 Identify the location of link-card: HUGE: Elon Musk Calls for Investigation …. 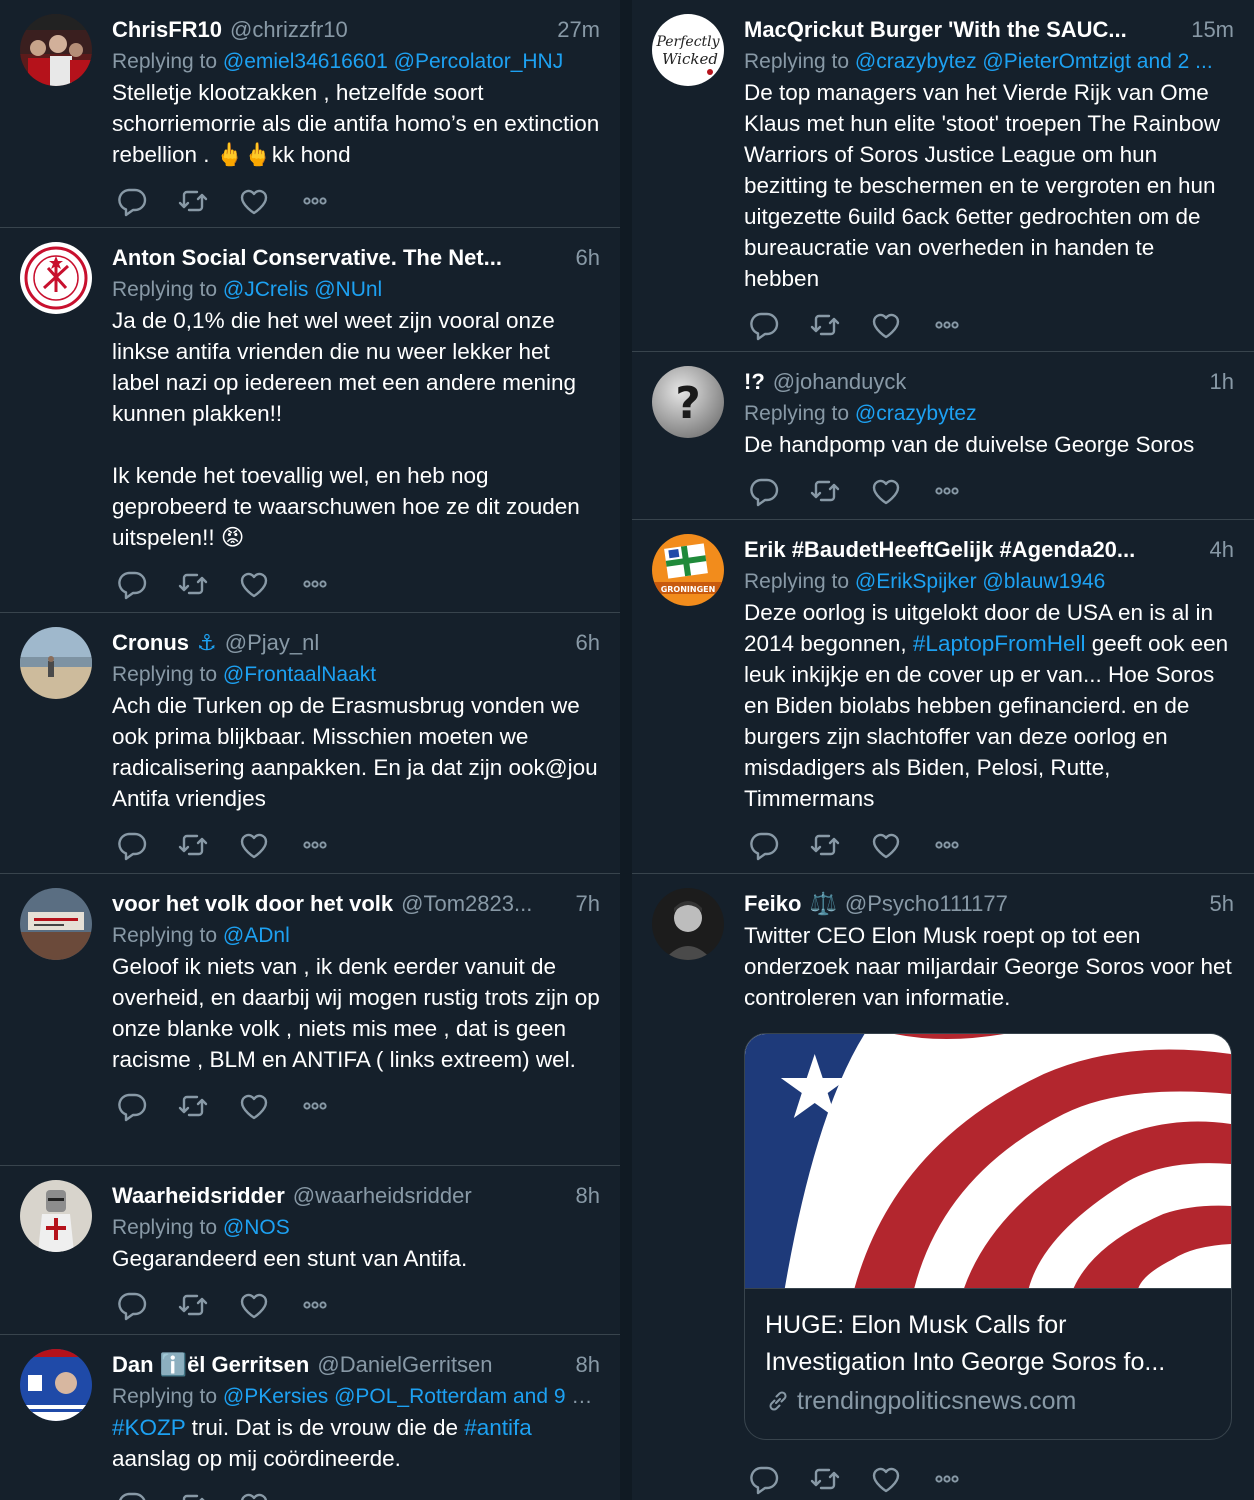
(988, 1236).